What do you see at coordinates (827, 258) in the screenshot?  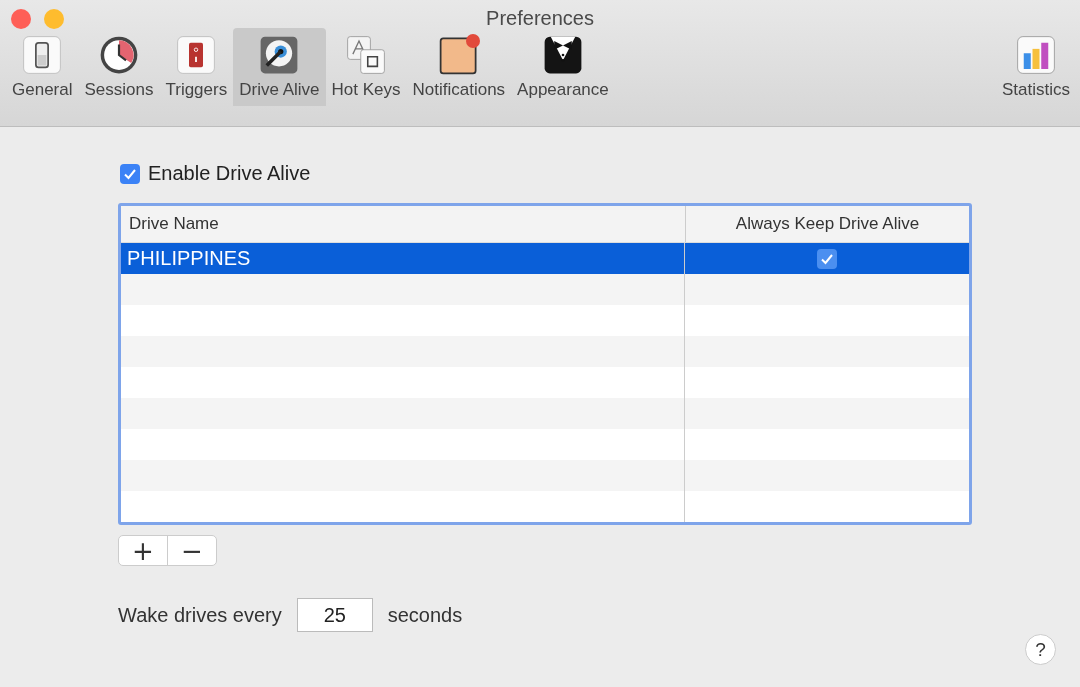 I see `keep-alive-checkbox` at bounding box center [827, 258].